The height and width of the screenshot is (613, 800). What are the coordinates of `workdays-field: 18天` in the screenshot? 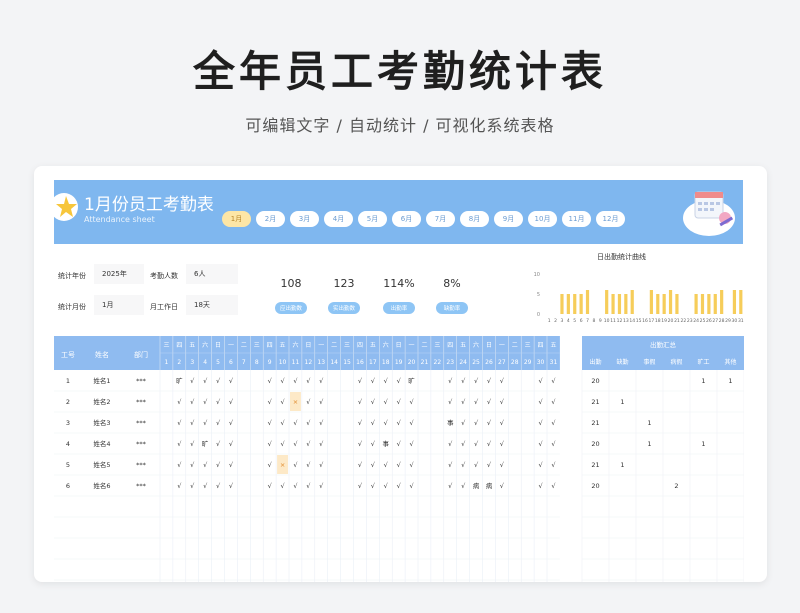 It's located at (212, 305).